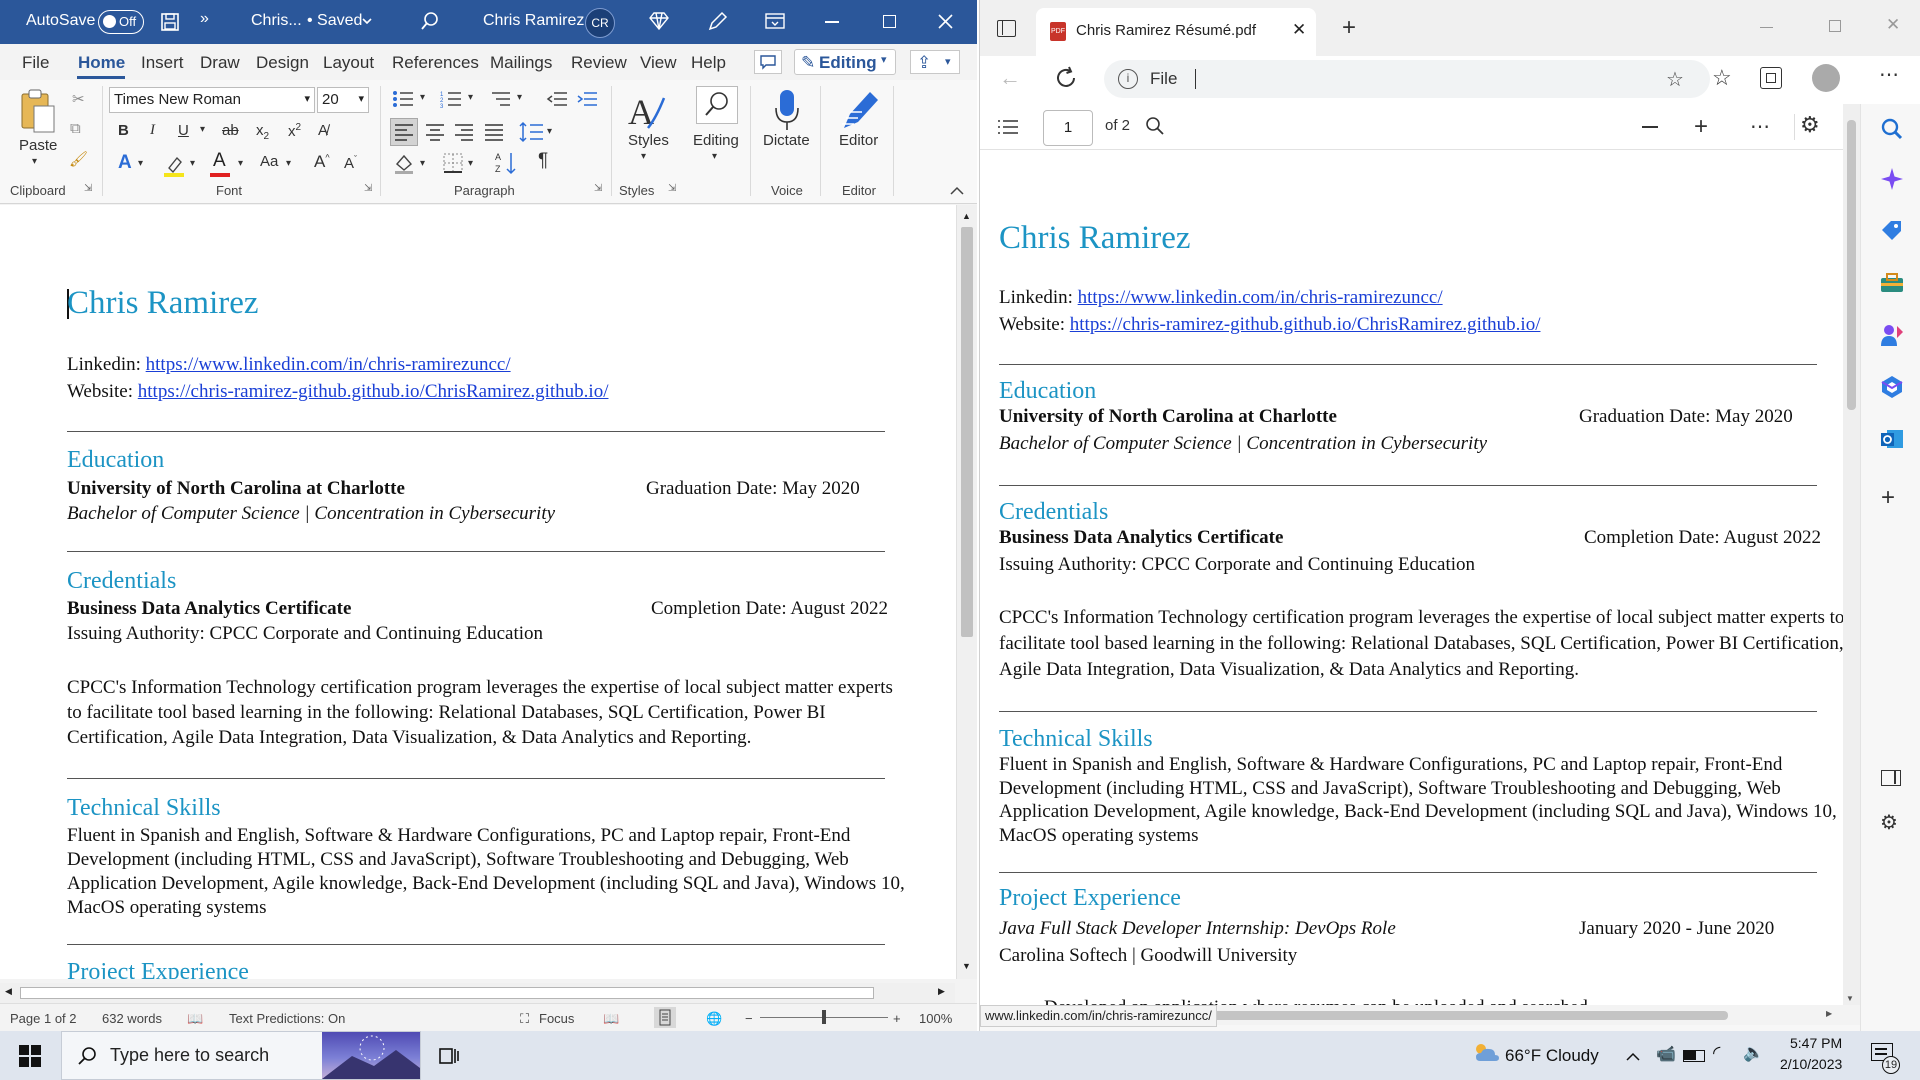  I want to click on shading-icon, so click(404, 163).